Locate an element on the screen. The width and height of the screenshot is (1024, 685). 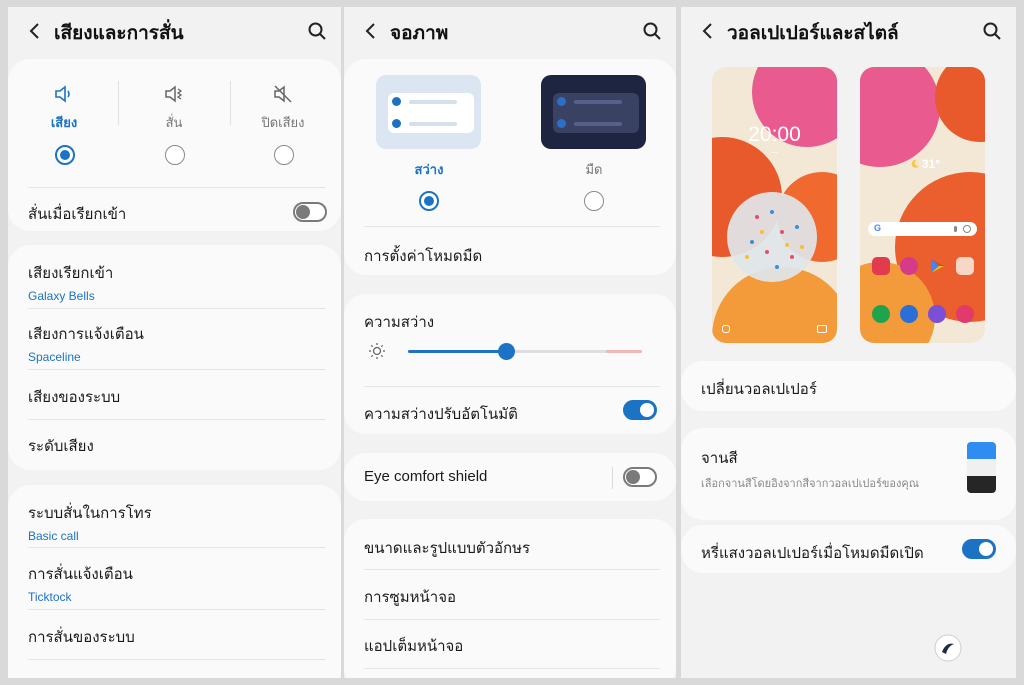
dark-mode-preview is located at coordinates (593, 112).